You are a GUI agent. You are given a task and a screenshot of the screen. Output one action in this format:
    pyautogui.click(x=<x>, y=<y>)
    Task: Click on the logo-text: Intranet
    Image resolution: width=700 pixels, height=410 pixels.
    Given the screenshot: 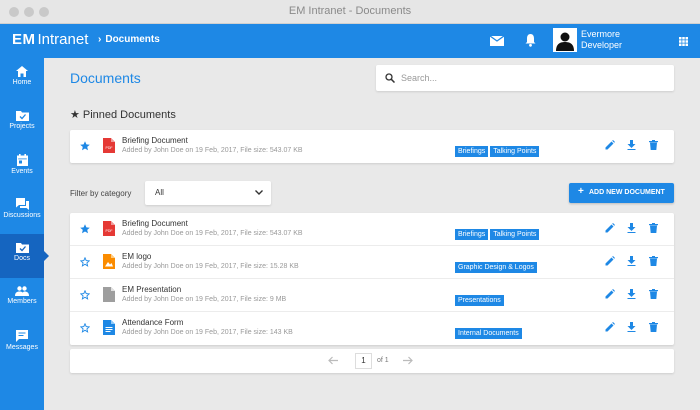 What is the action you would take?
    pyautogui.click(x=63, y=39)
    